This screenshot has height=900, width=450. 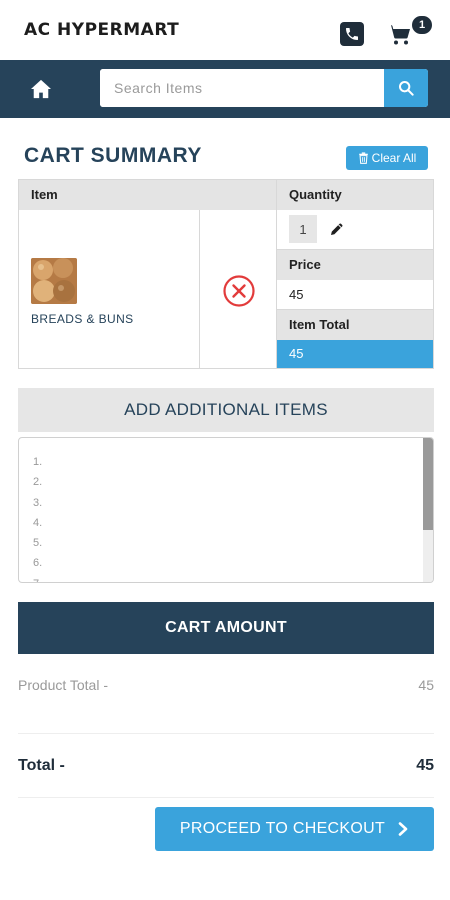 I want to click on line-number: 5., so click(x=38, y=543).